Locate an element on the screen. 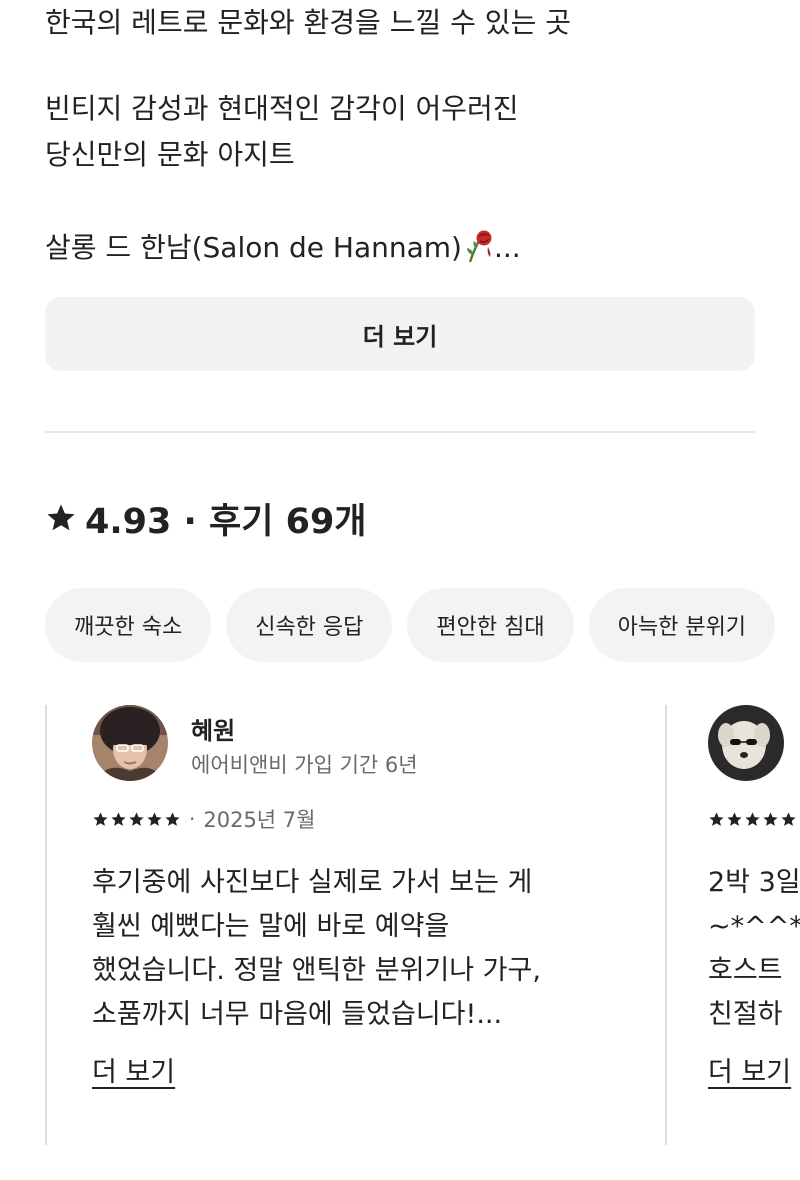 The image size is (800, 1180). tag-responsive: 신속한 응답 is located at coordinates (309, 625).